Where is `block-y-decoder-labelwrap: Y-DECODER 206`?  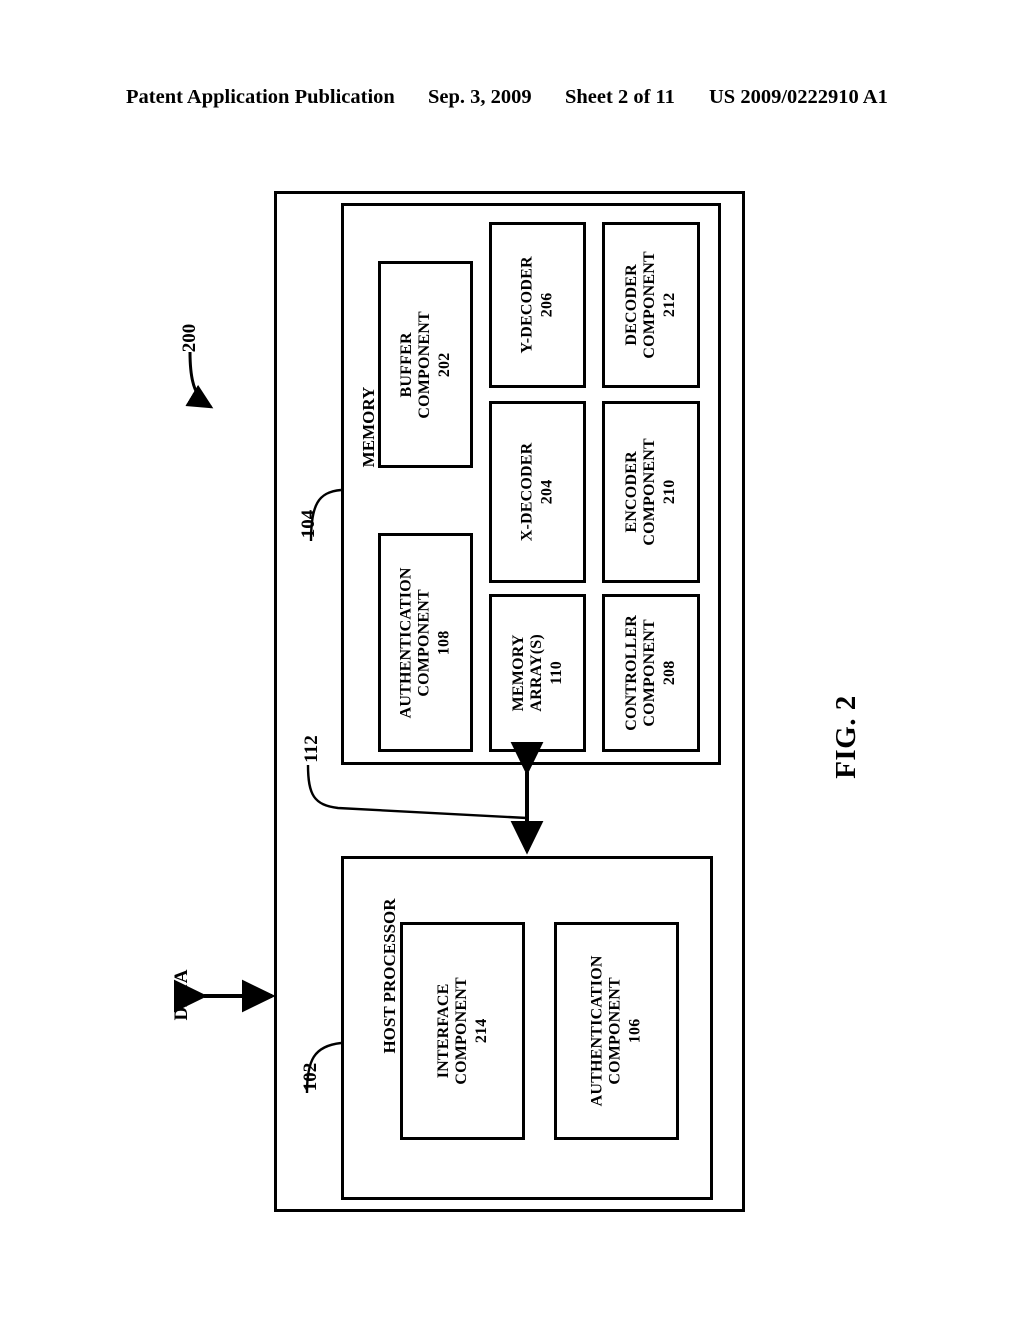
block-y-decoder-labelwrap: Y-DECODER 206 is located at coordinates (537, 305).